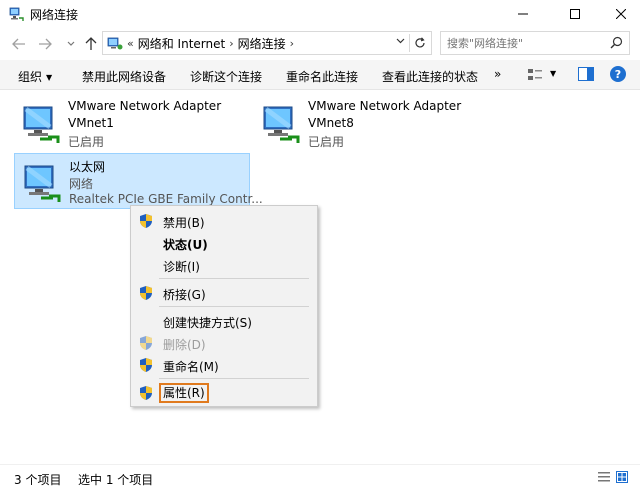 The width and height of the screenshot is (640, 488). I want to click on caret-down-icon: ▼, so click(49, 77).